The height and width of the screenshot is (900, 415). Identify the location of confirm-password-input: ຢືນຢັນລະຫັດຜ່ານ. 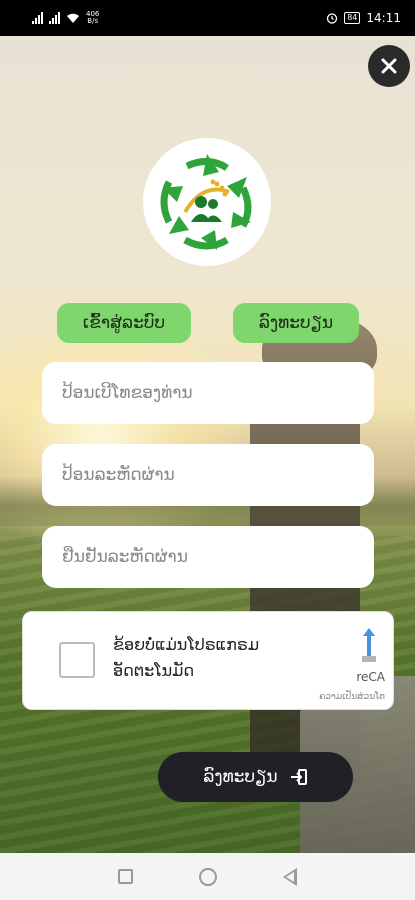
(208, 557).